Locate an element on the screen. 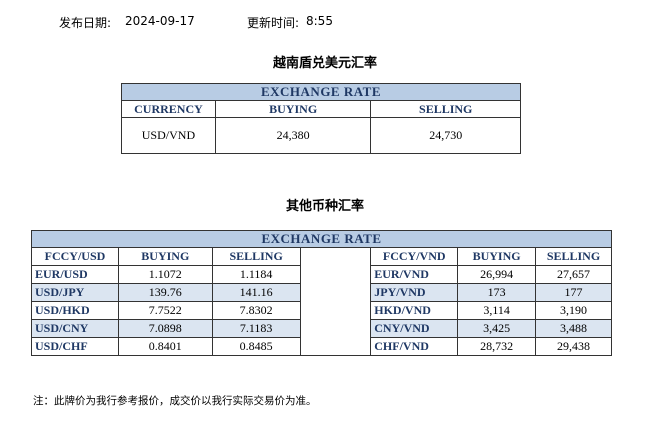 The width and height of the screenshot is (650, 429). footnote: 注：此牌价为我行参考报价，成交价以我行实际交易价为准。 is located at coordinates (175, 401).